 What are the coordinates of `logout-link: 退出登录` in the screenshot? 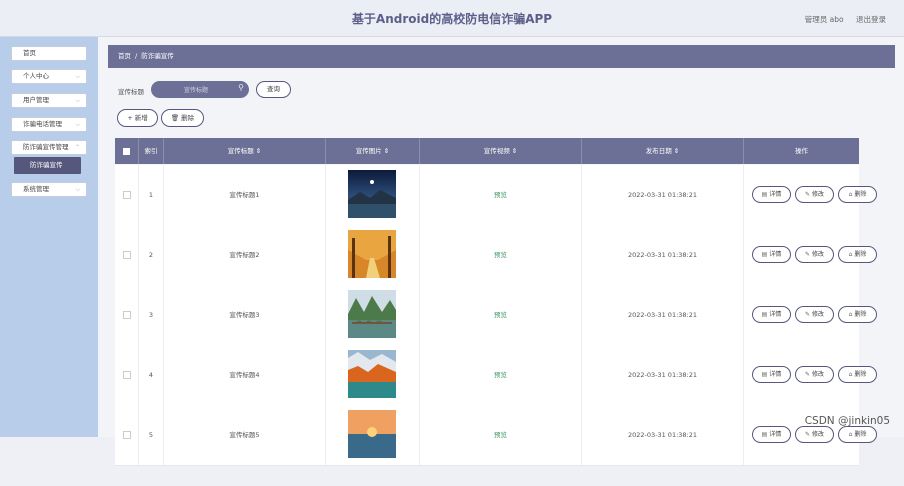 It's located at (871, 19).